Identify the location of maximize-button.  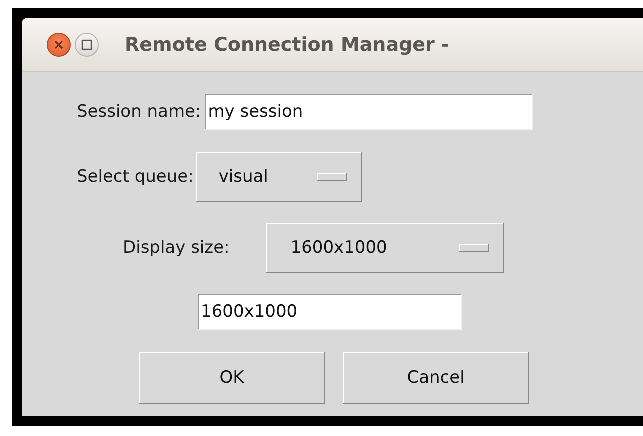
(87, 44).